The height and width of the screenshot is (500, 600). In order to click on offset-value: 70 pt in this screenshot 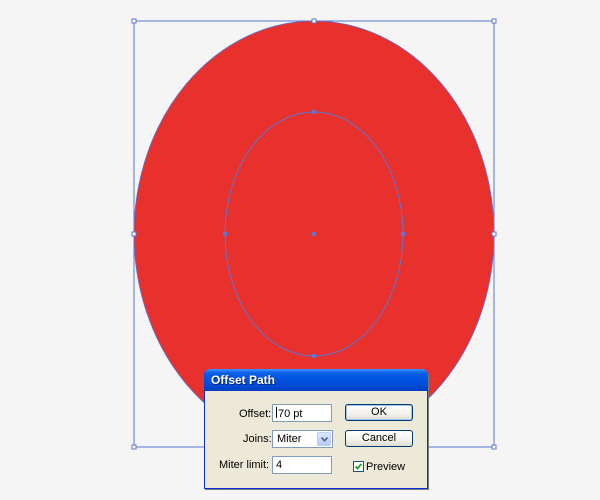, I will do `click(290, 414)`.